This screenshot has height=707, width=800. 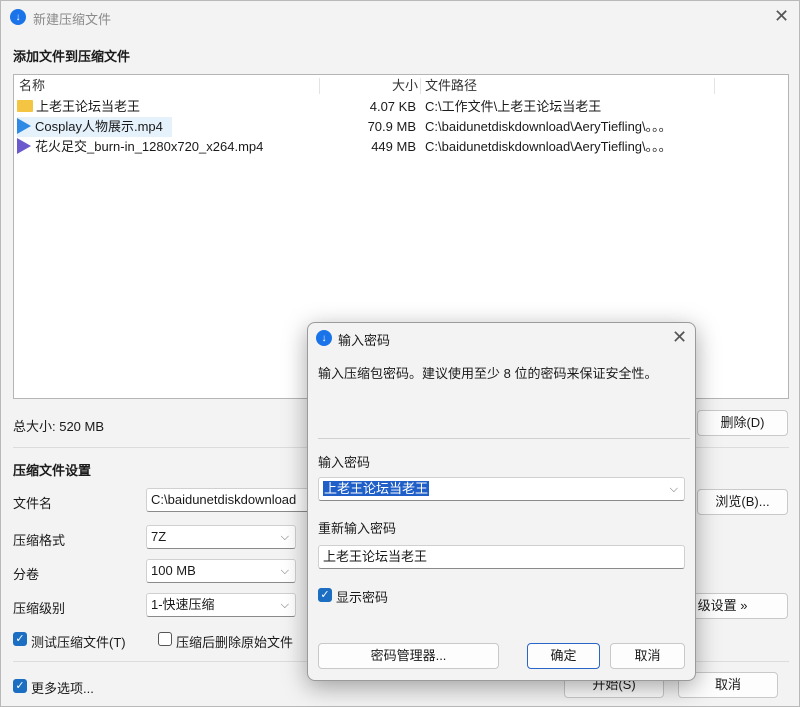 What do you see at coordinates (742, 423) in the screenshot?
I see `delete-button: 删除(D)` at bounding box center [742, 423].